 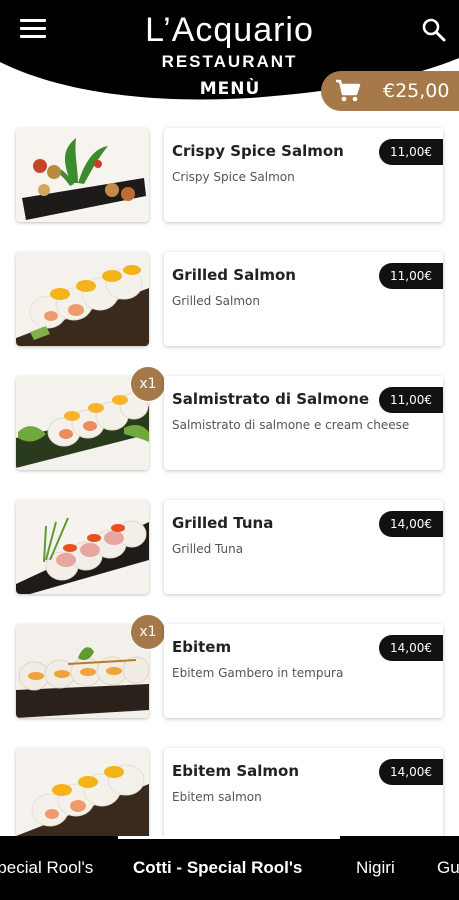 I want to click on dish-name: Ebitem Salmon, so click(x=236, y=771).